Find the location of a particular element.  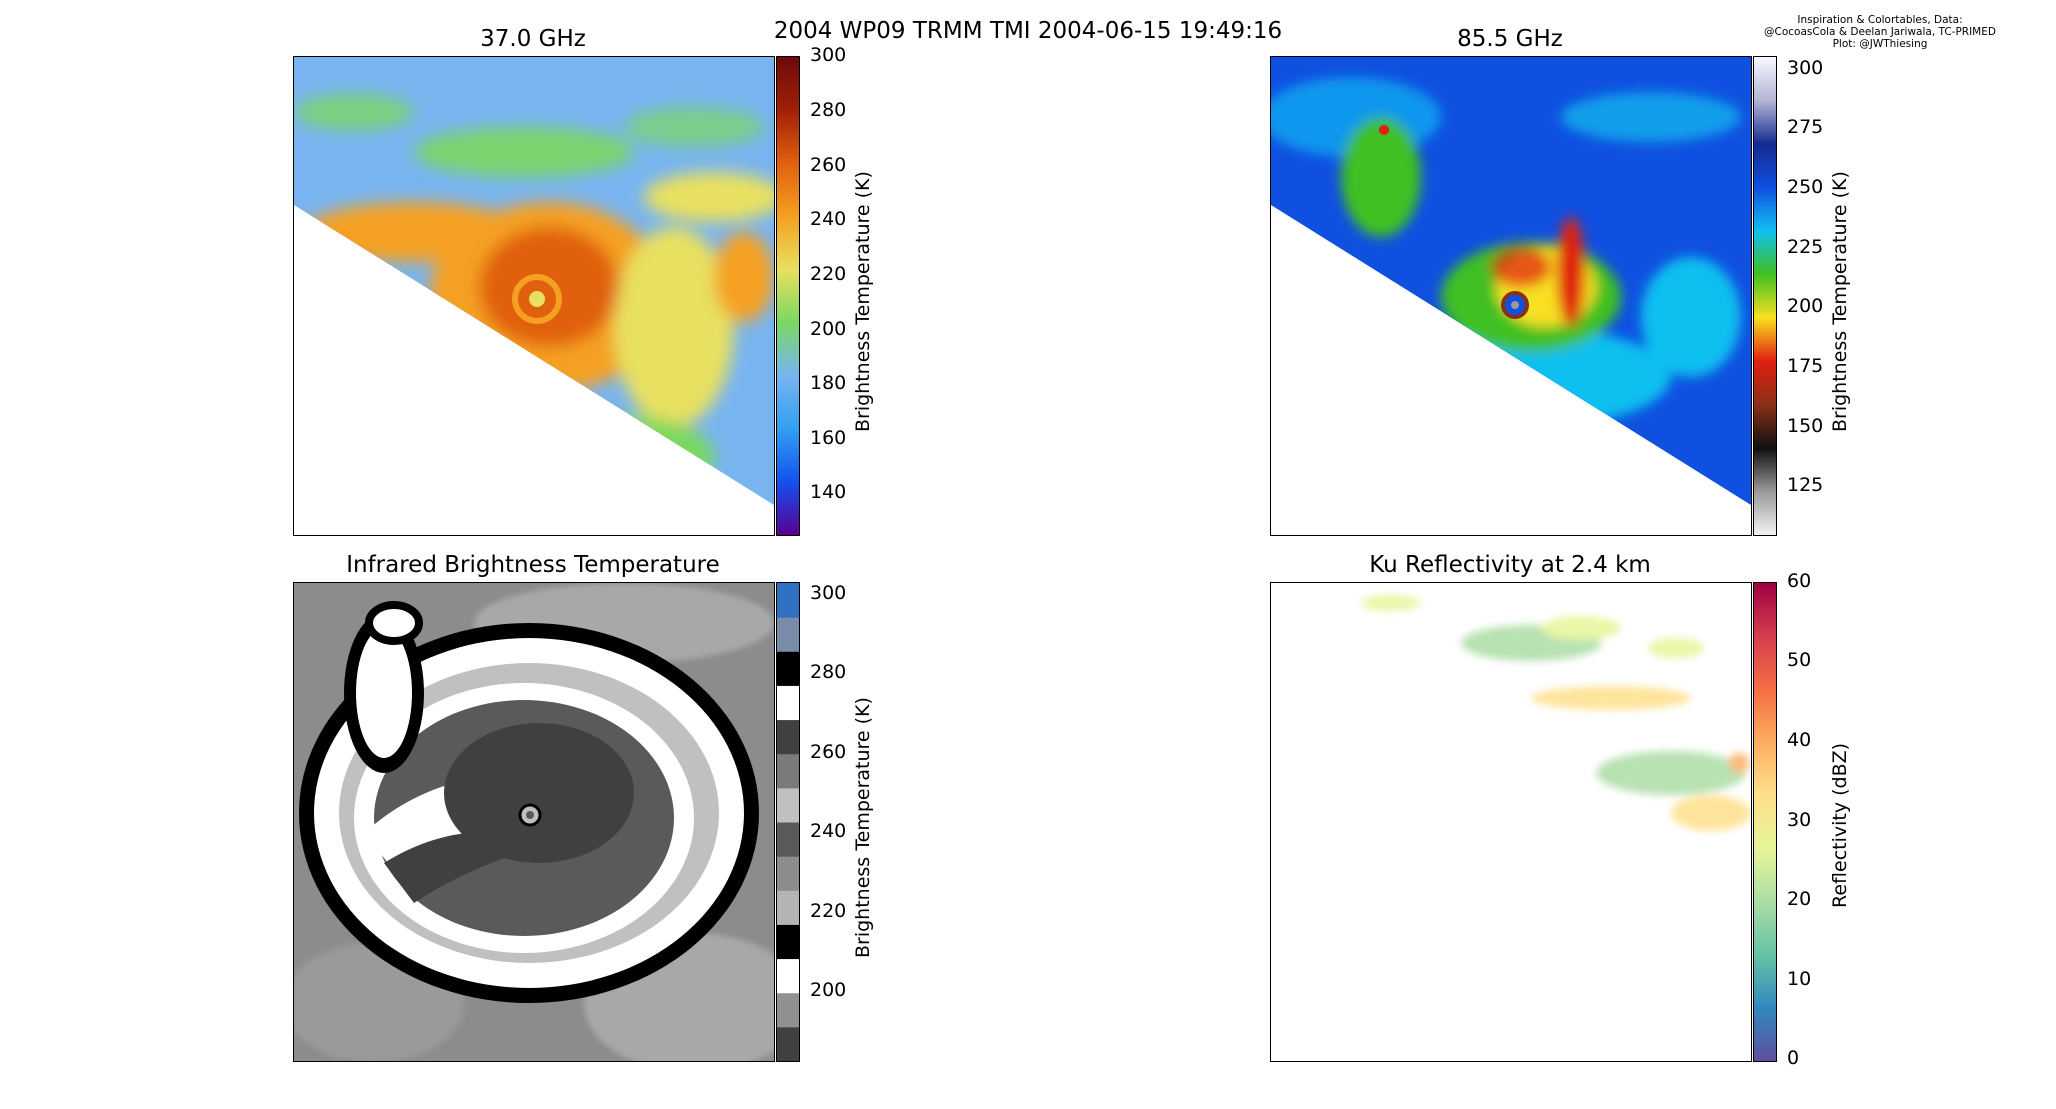

colorbar-ku-ticks: 60 50 40 30 20 10 0 is located at coordinates (1805, 819).